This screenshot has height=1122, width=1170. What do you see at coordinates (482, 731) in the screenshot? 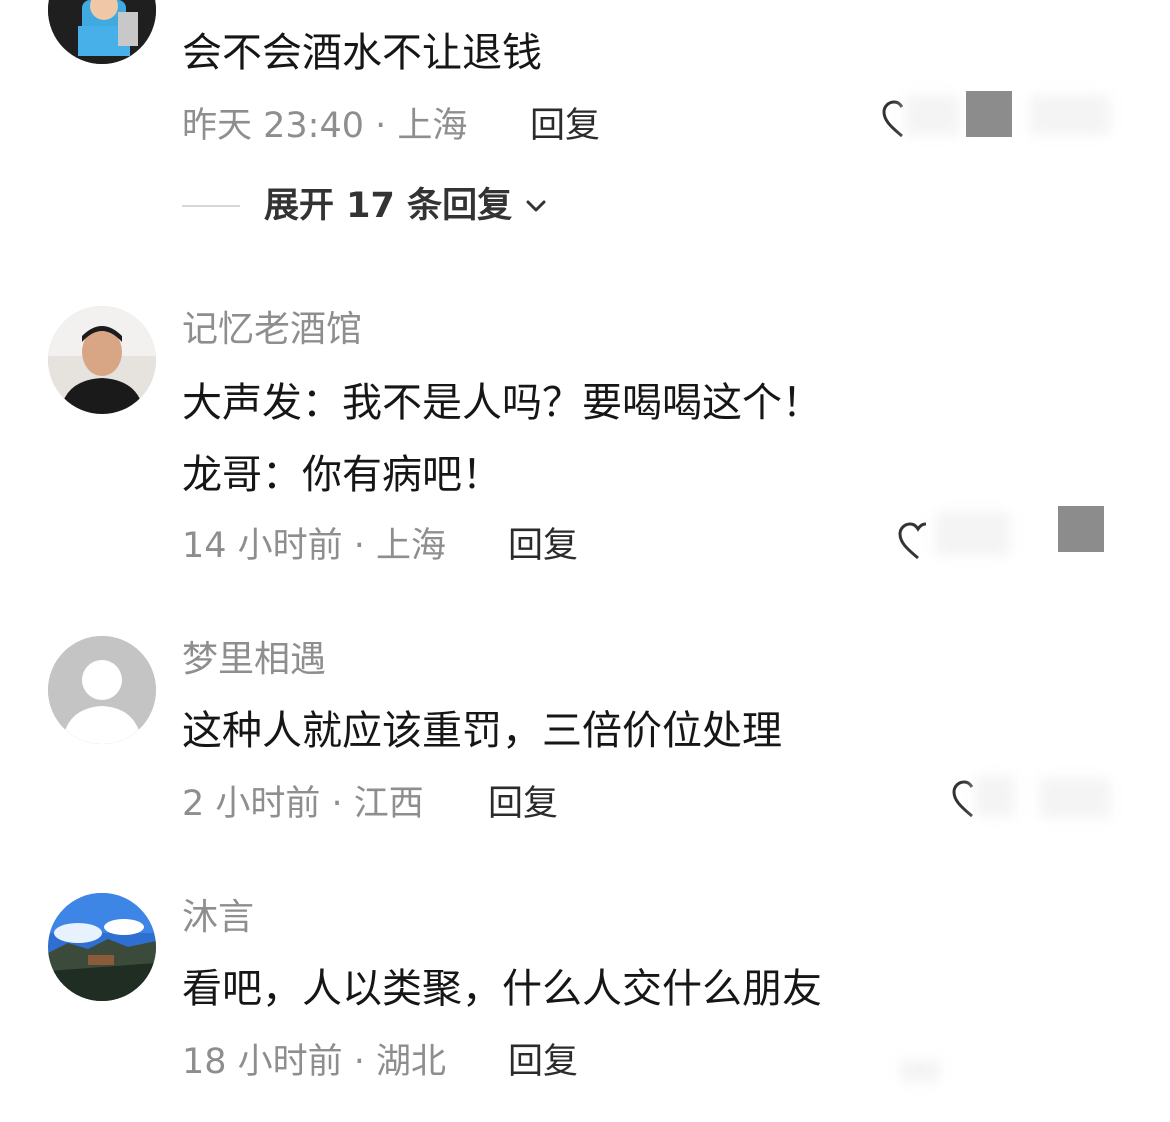
I see `comment-text: 这种人就应该重罚，三倍价位处理` at bounding box center [482, 731].